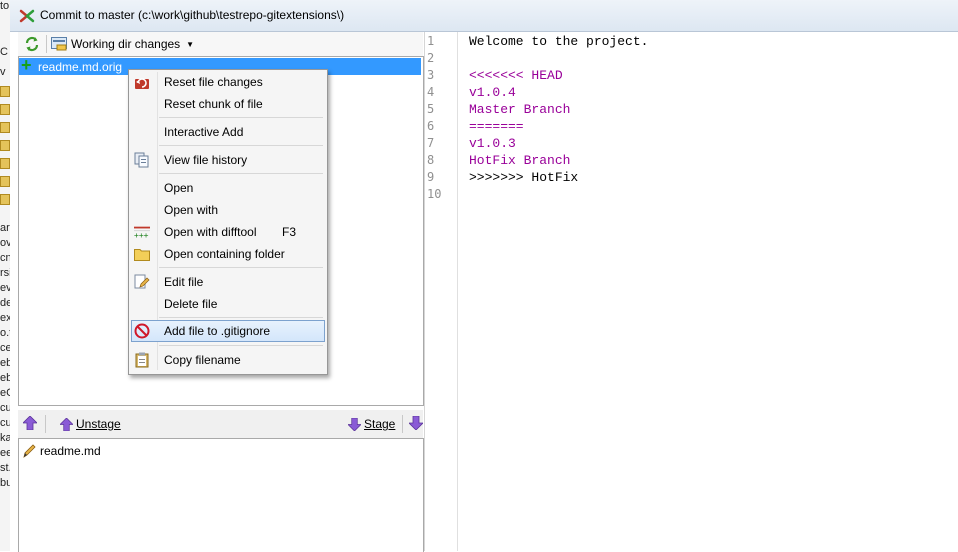 The height and width of the screenshot is (552, 958). I want to click on menu-item-open-with-difftool: +++ Open with difftool F3, so click(228, 232).